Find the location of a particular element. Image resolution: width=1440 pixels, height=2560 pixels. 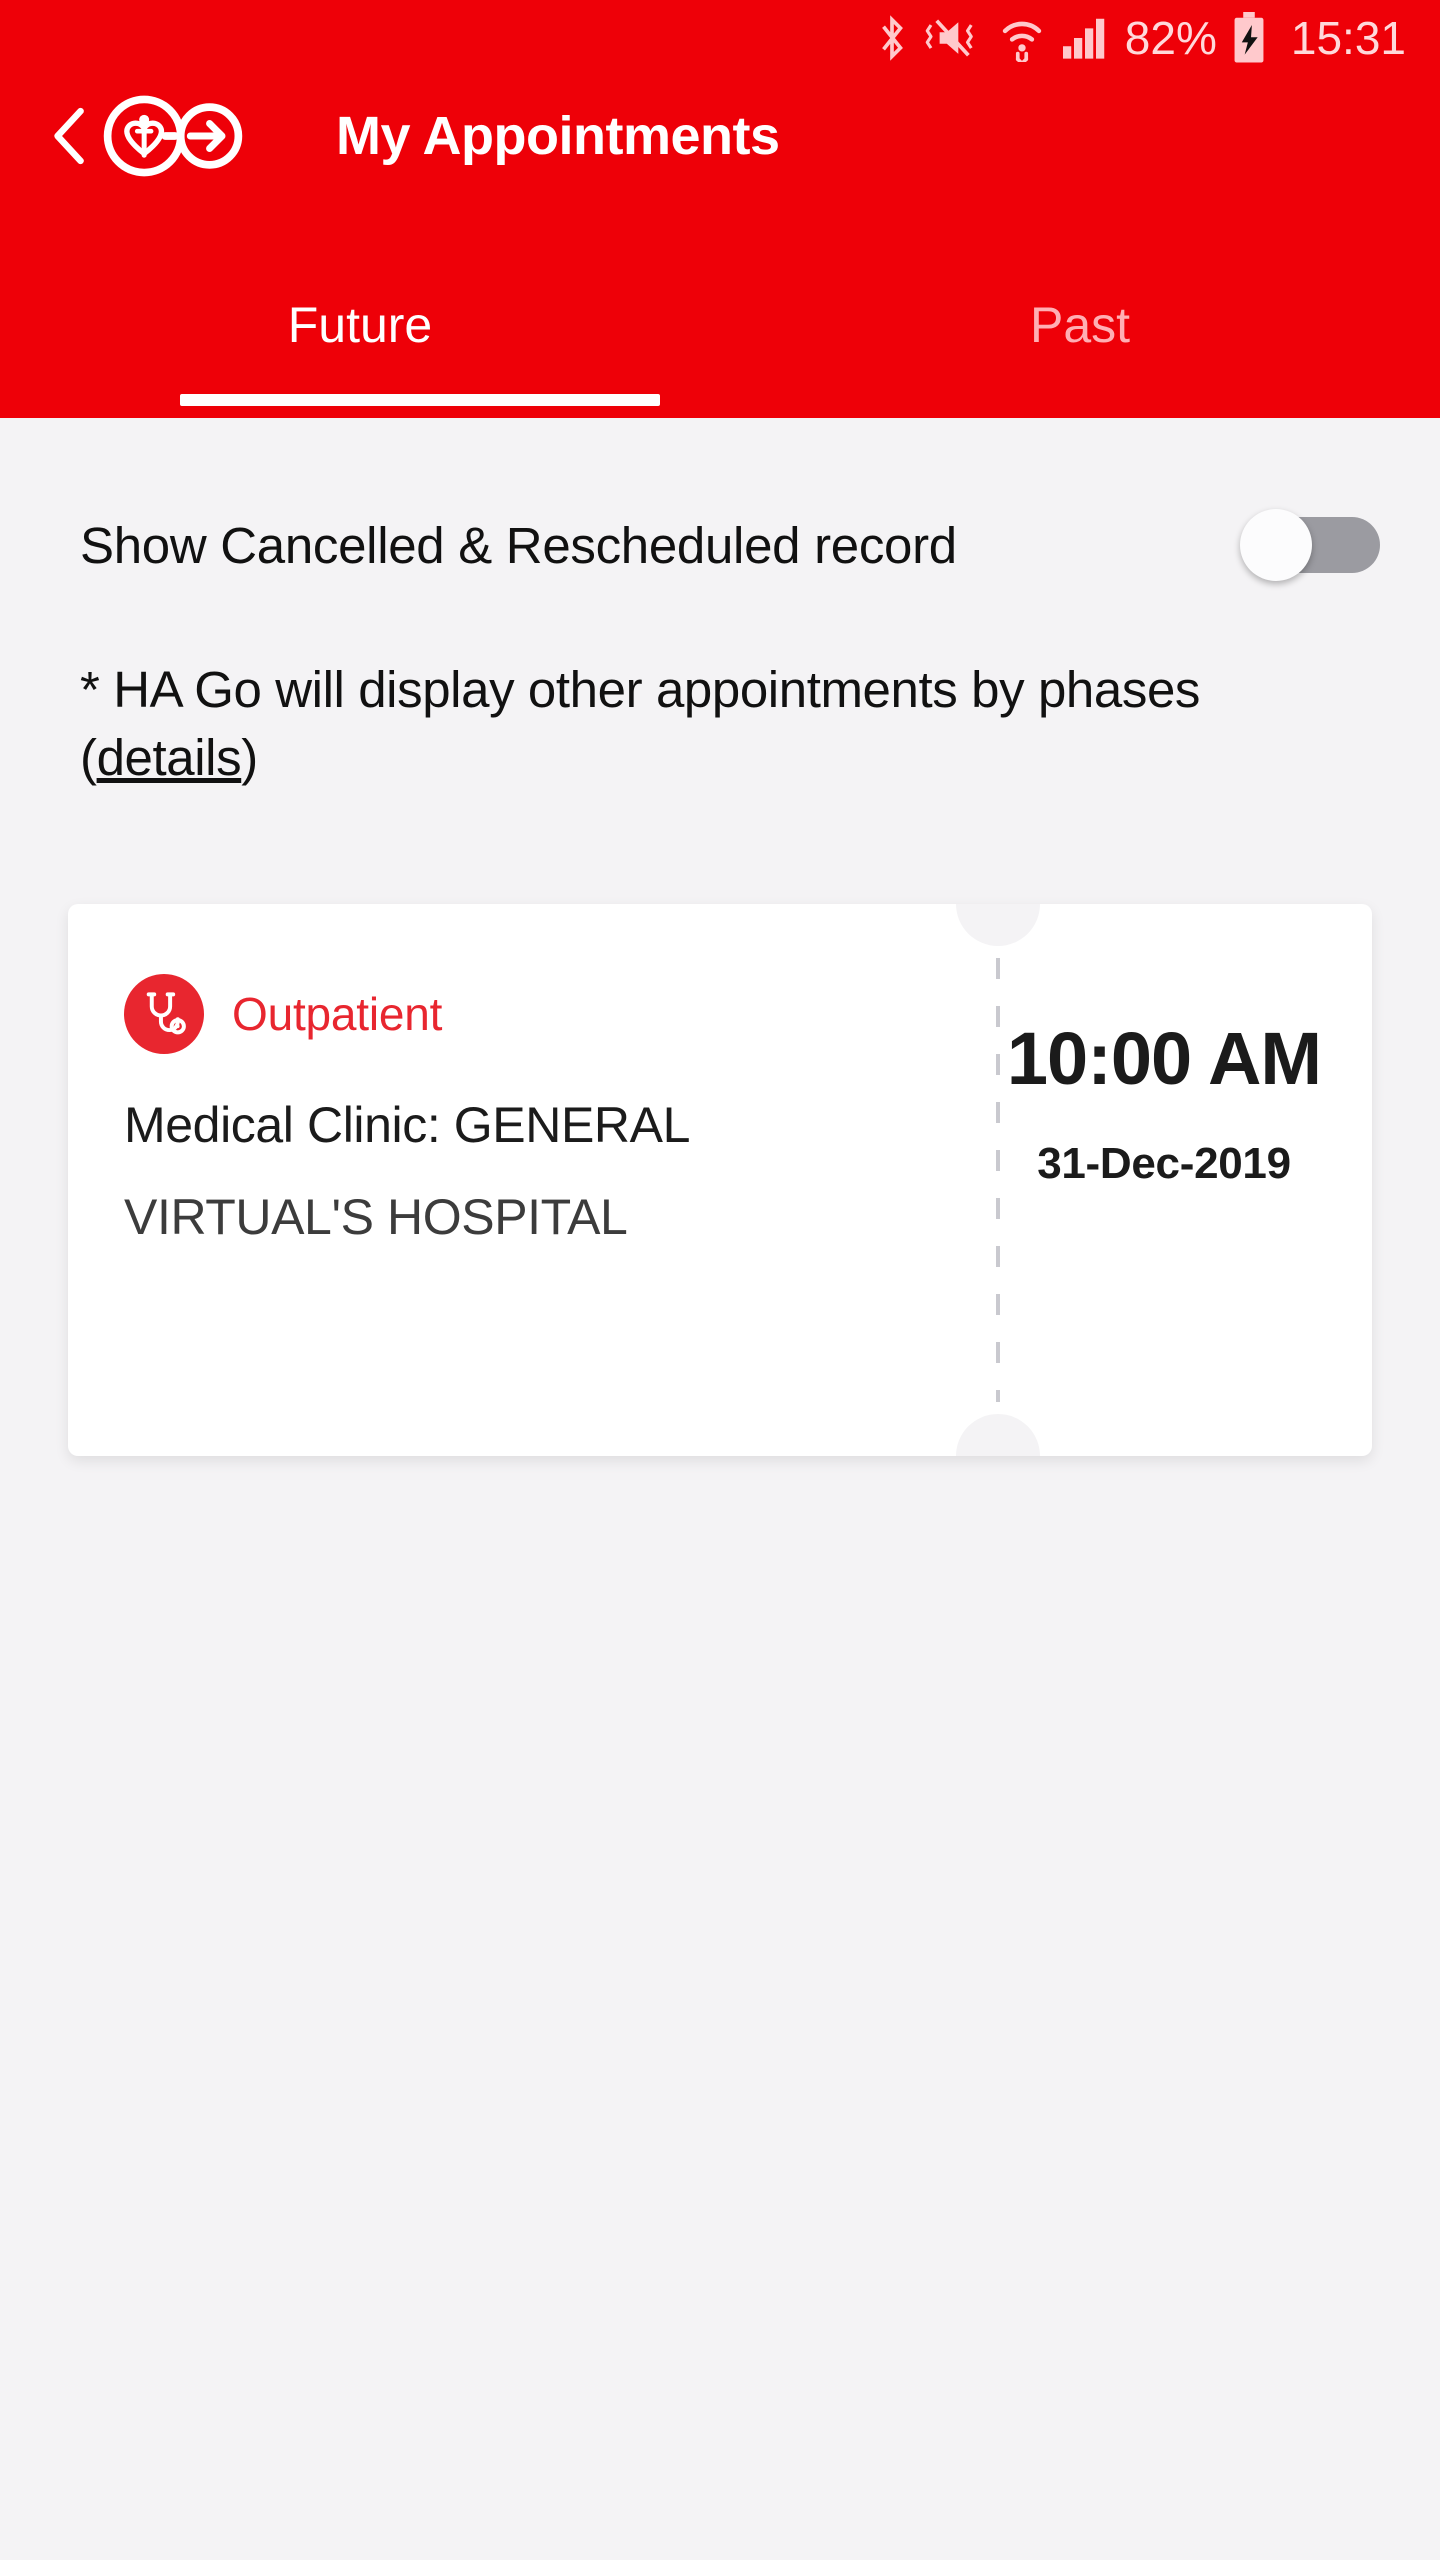

appointment-datetime: 10:00 AM 31-Dec-2019 is located at coordinates (1164, 1180).